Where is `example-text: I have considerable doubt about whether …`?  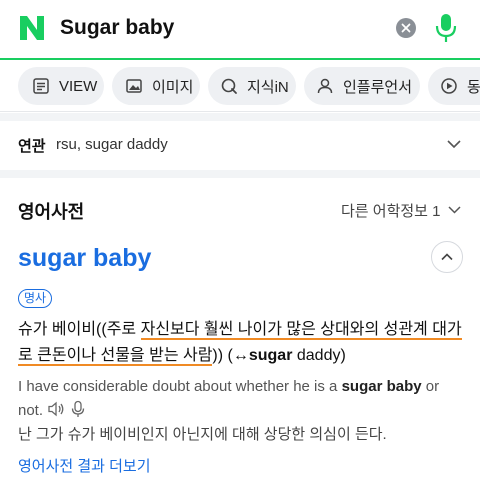
example-text: I have considerable doubt about whether … is located at coordinates (180, 386).